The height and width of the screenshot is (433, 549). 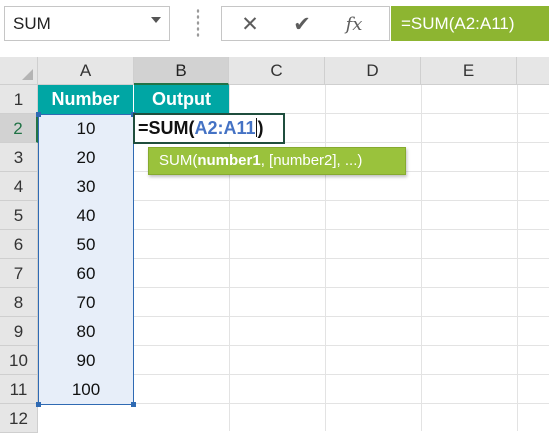 I want to click on column-header-f, so click(x=533, y=71).